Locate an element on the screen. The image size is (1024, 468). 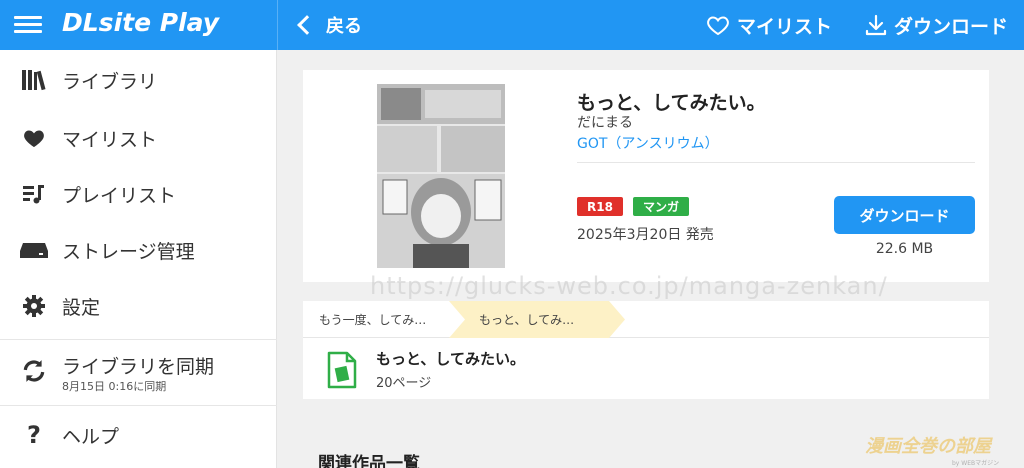
product-divider is located at coordinates (776, 162).